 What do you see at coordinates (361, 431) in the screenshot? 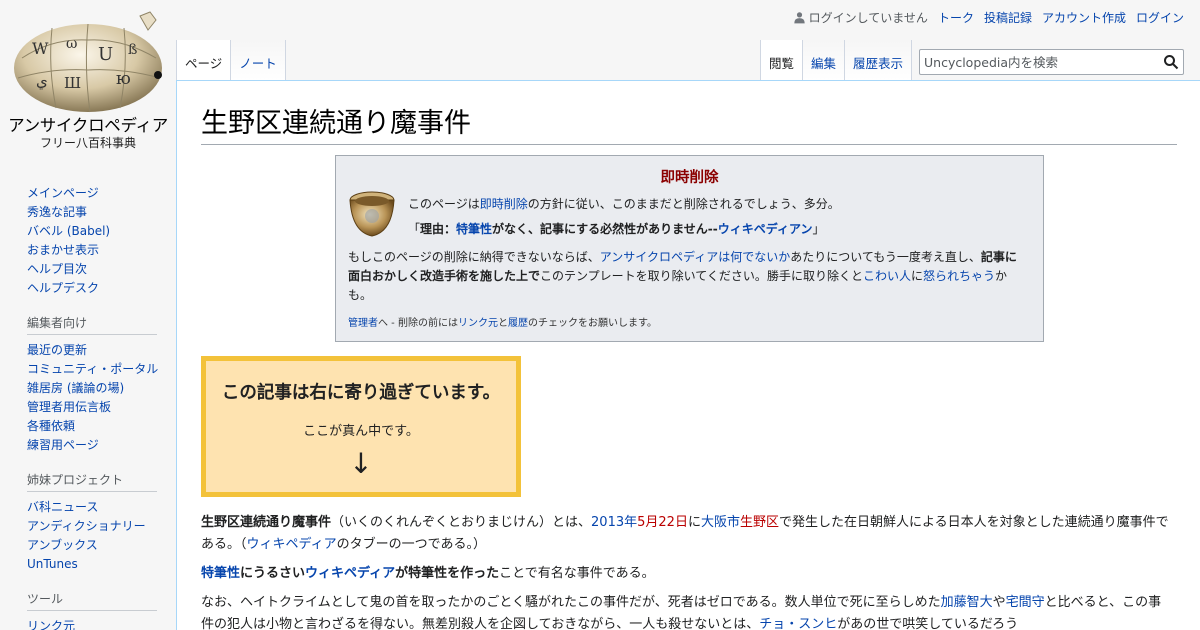
I see `notice-subtitle: ここが真ん中です。` at bounding box center [361, 431].